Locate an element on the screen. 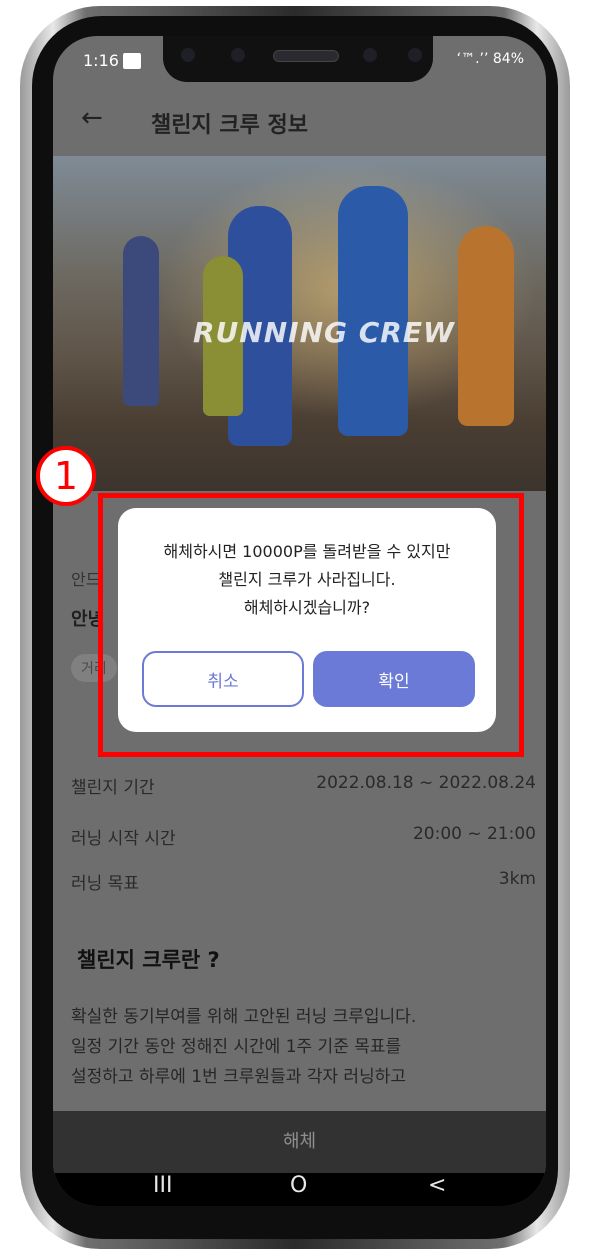 This screenshot has height=1255, width=590. info-row-period: 챌린지 기간 2022.08.18 ~ 2022.08.24 is located at coordinates (303, 785).